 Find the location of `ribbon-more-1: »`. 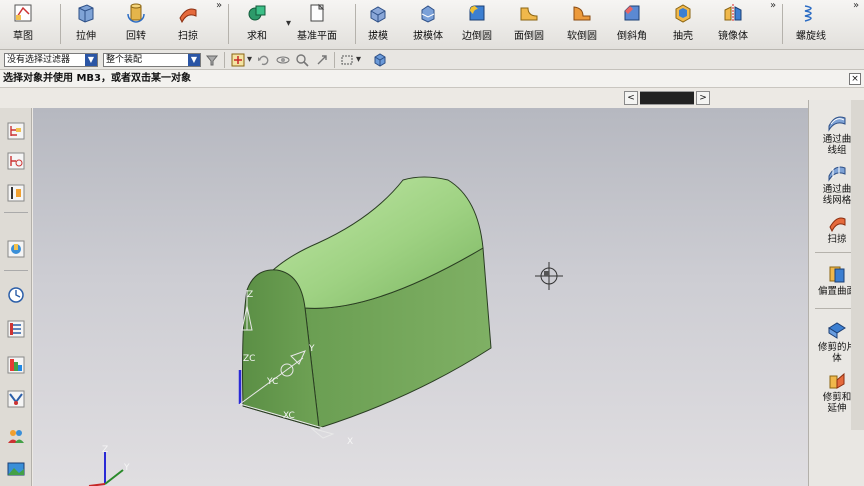

ribbon-more-1: » is located at coordinates (219, 5).